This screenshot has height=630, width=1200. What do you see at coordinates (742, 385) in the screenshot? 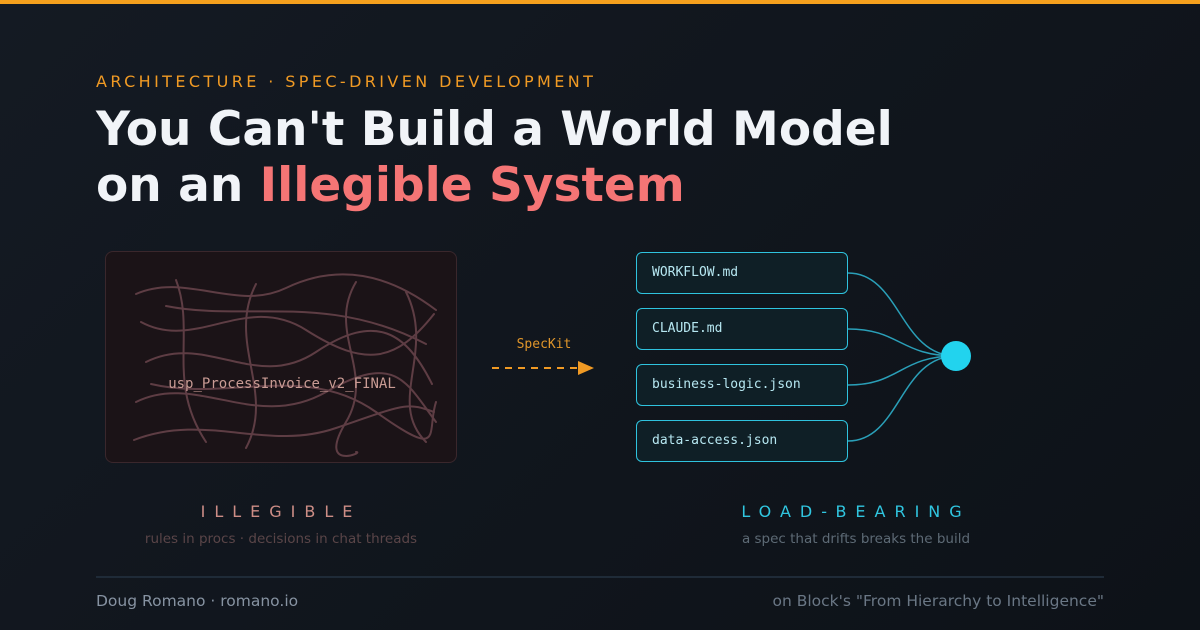
I see `file-card-business-logic: business-logic.json` at bounding box center [742, 385].